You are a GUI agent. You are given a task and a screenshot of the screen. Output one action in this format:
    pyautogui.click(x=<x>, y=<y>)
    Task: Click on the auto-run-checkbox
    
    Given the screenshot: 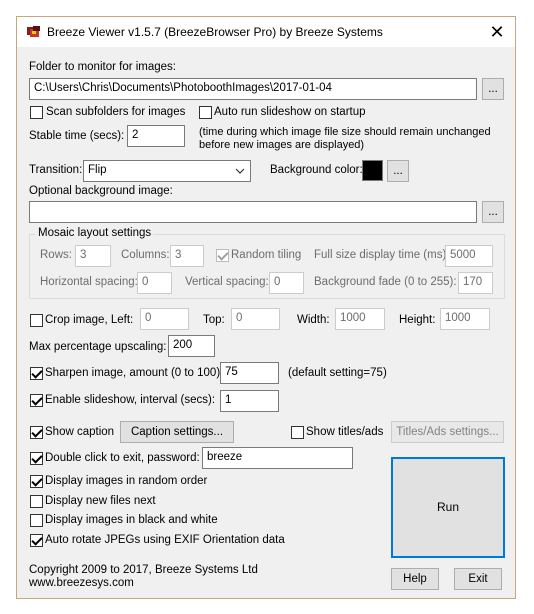 What is the action you would take?
    pyautogui.click(x=205, y=112)
    